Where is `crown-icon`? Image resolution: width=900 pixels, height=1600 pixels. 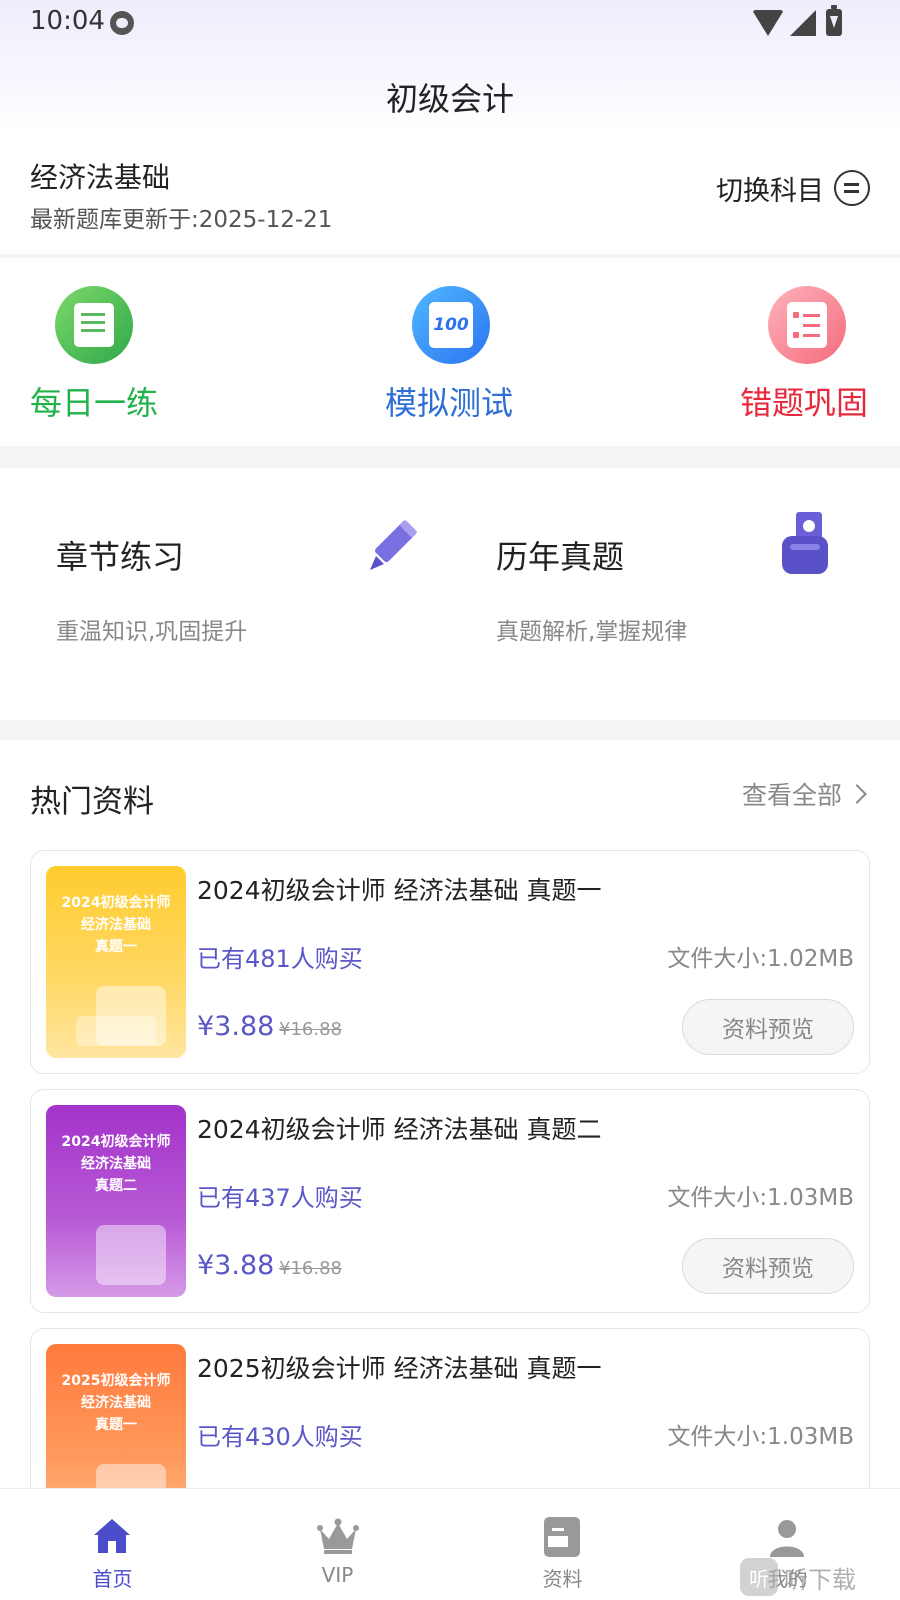
crown-icon is located at coordinates (338, 1536).